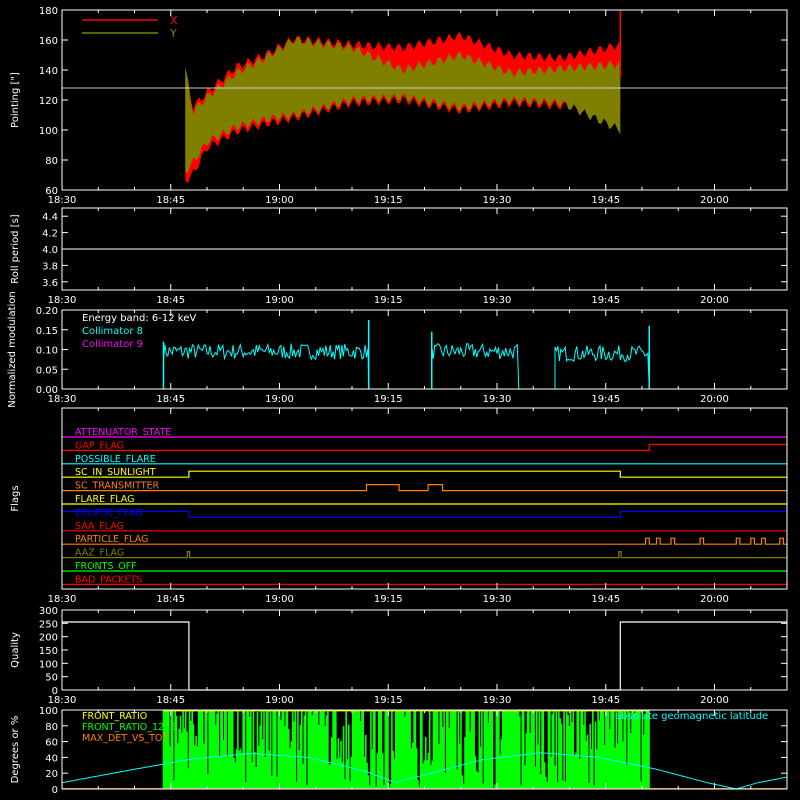  I want to click on pointing-ytick-label: 160, so click(48, 41).